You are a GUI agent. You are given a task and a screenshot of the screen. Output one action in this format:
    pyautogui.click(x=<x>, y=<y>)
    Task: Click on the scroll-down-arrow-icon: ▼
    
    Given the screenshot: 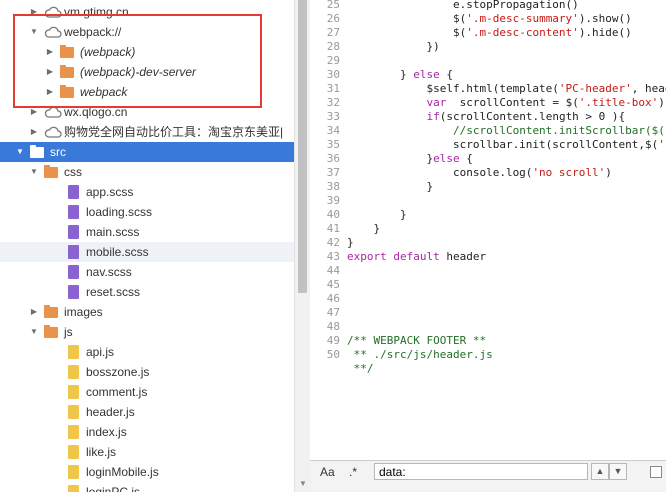 What is the action you would take?
    pyautogui.click(x=303, y=483)
    